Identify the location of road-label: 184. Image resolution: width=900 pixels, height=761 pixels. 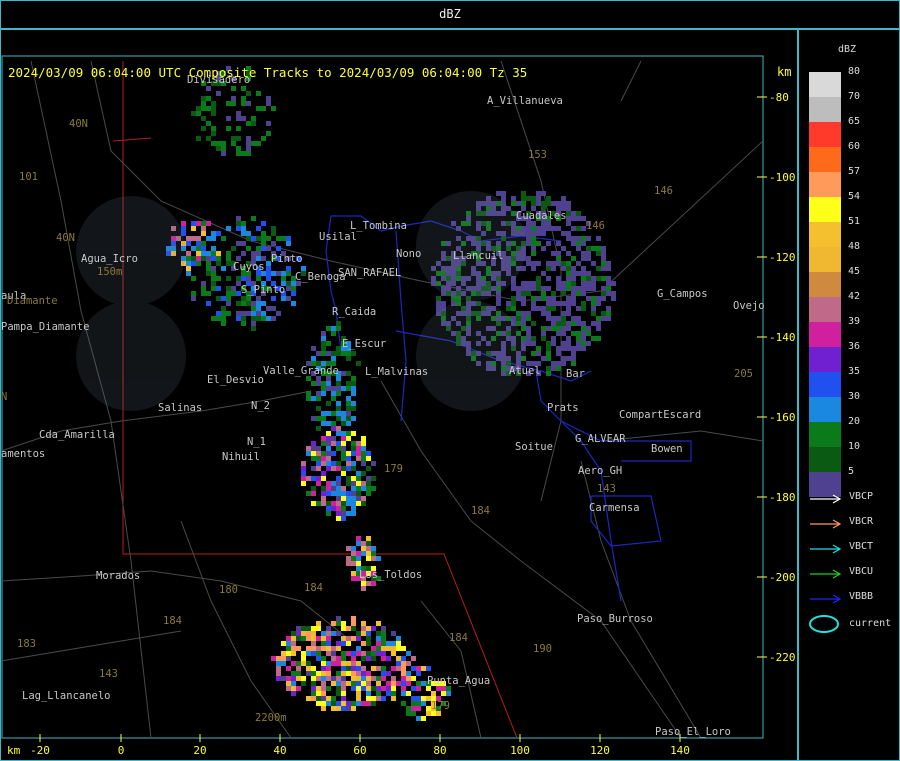
(480, 511).